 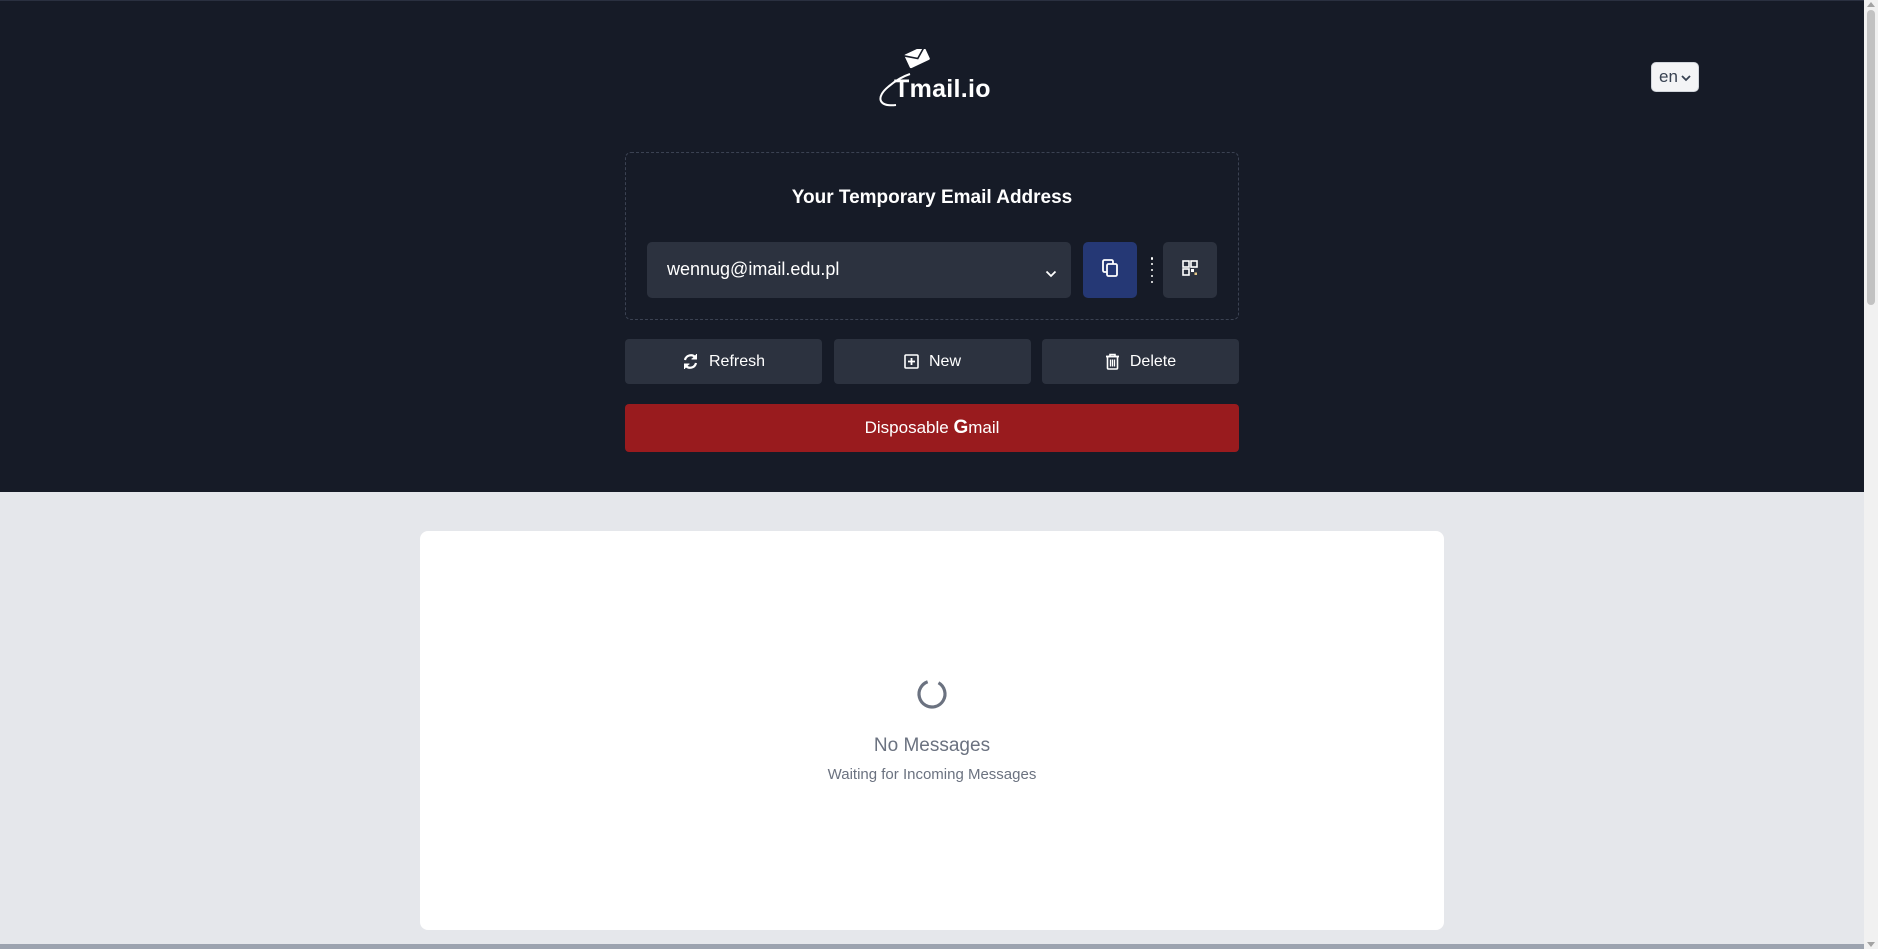 What do you see at coordinates (909, 427) in the screenshot?
I see `gmail-button-prefix: Disposable` at bounding box center [909, 427].